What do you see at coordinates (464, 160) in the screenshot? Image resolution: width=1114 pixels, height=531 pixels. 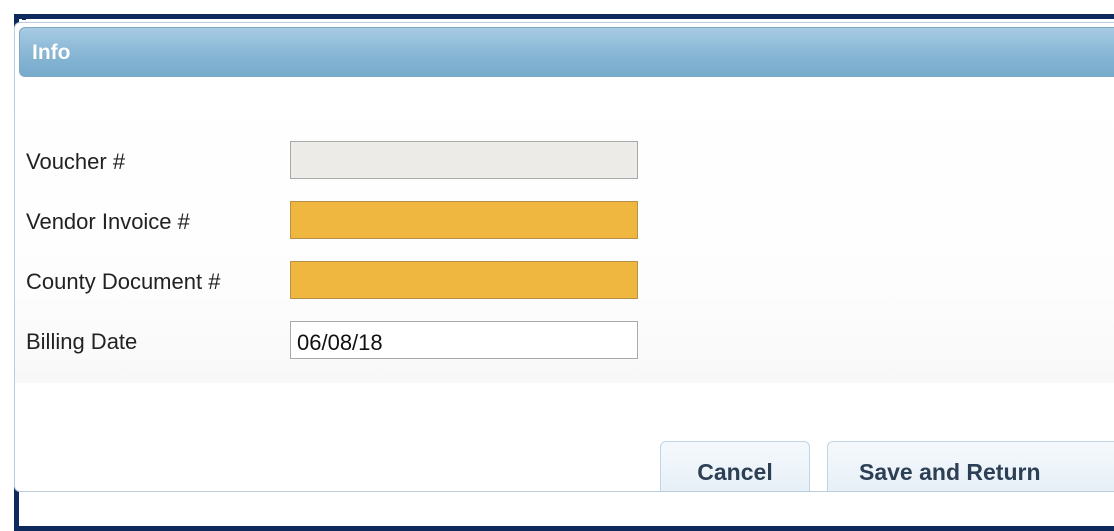 I see `voucher-number-field` at bounding box center [464, 160].